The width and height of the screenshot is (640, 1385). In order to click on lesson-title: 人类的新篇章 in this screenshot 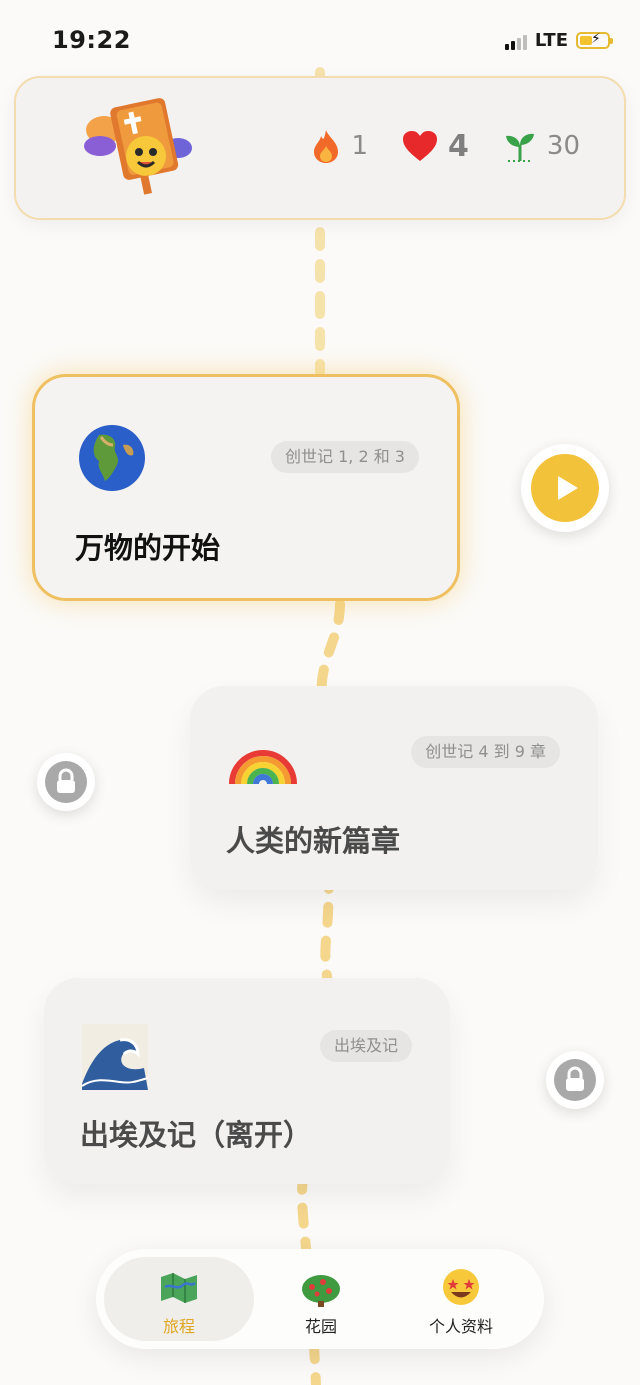, I will do `click(313, 841)`.